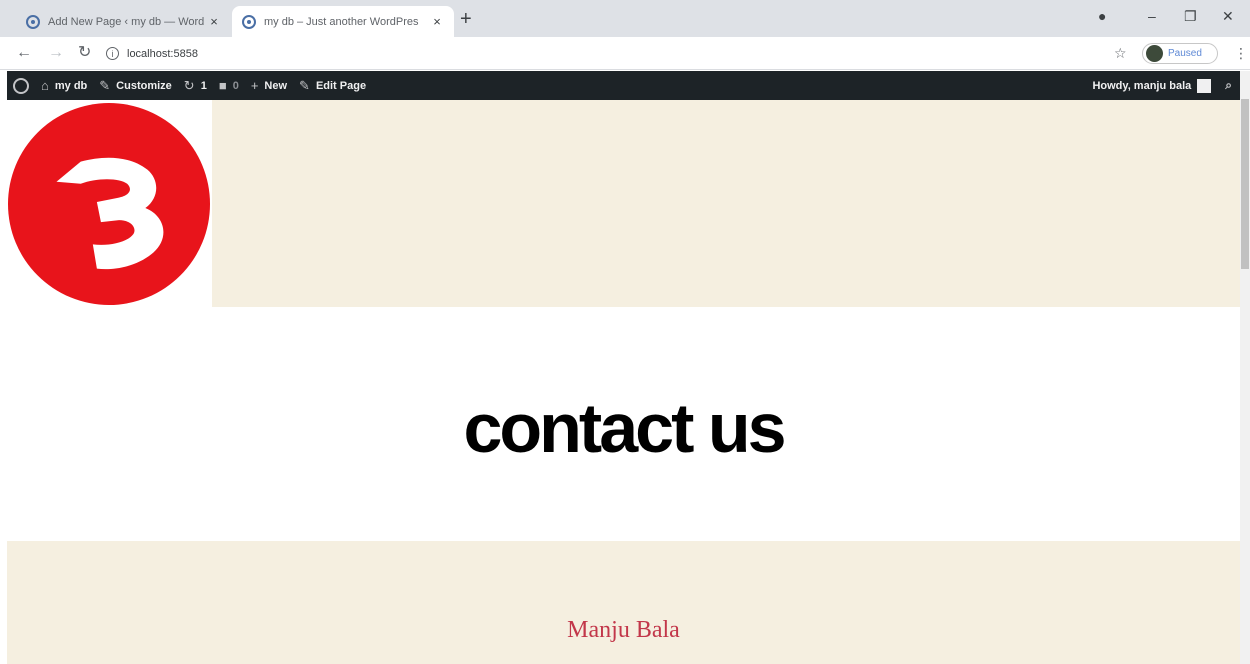 This screenshot has width=1250, height=664. I want to click on restore-button: ❐, so click(1190, 16).